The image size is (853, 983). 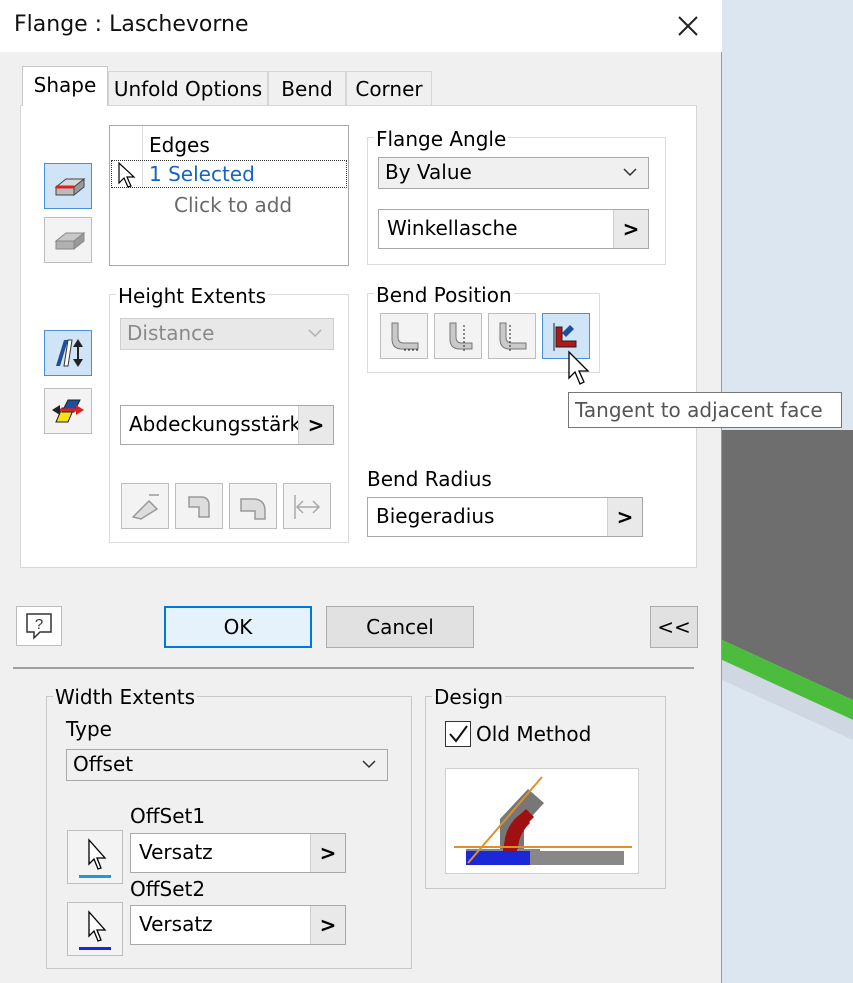 What do you see at coordinates (327, 925) in the screenshot?
I see `offset2-arrow-button: >` at bounding box center [327, 925].